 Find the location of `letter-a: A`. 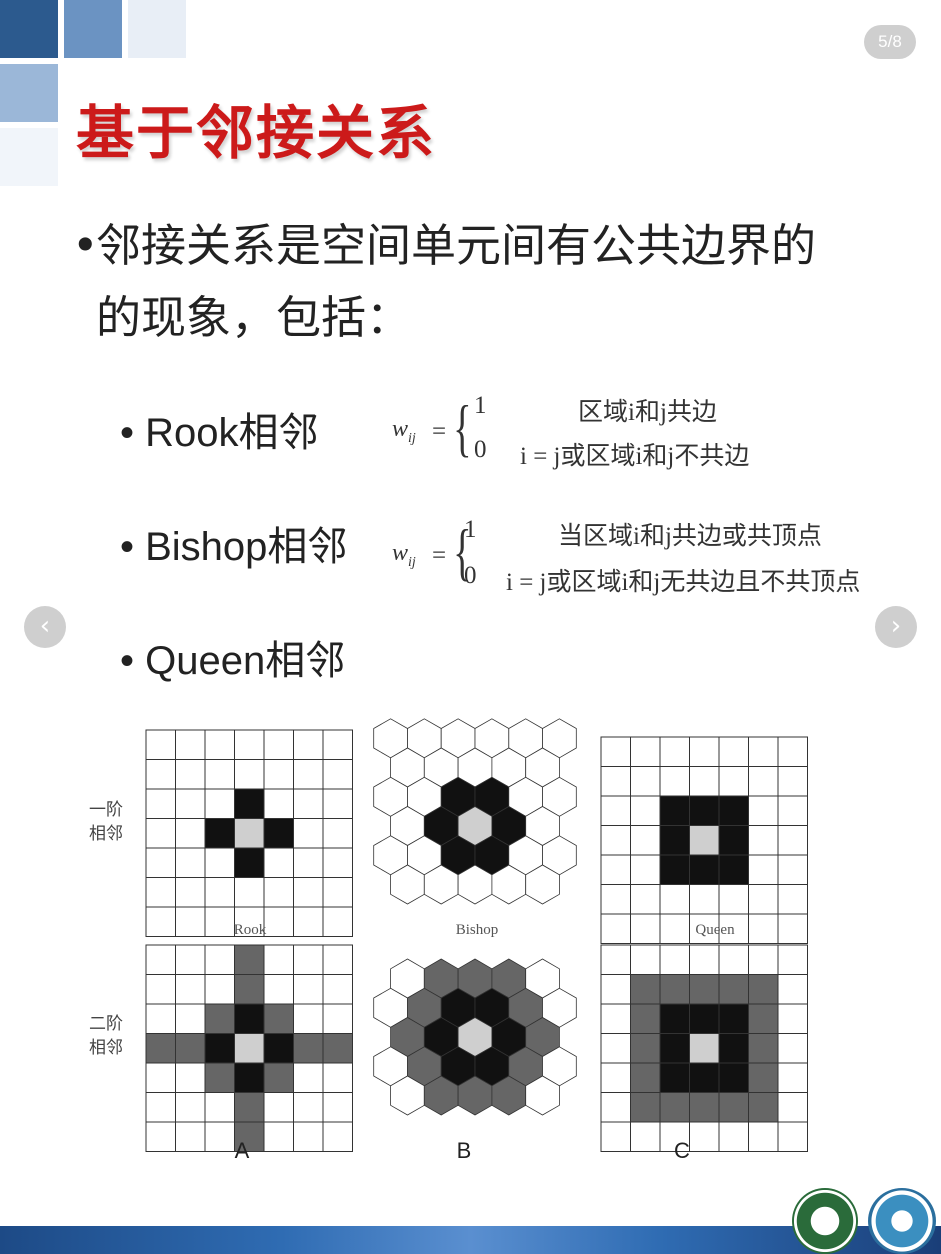

letter-a: A is located at coordinates (242, 1150).